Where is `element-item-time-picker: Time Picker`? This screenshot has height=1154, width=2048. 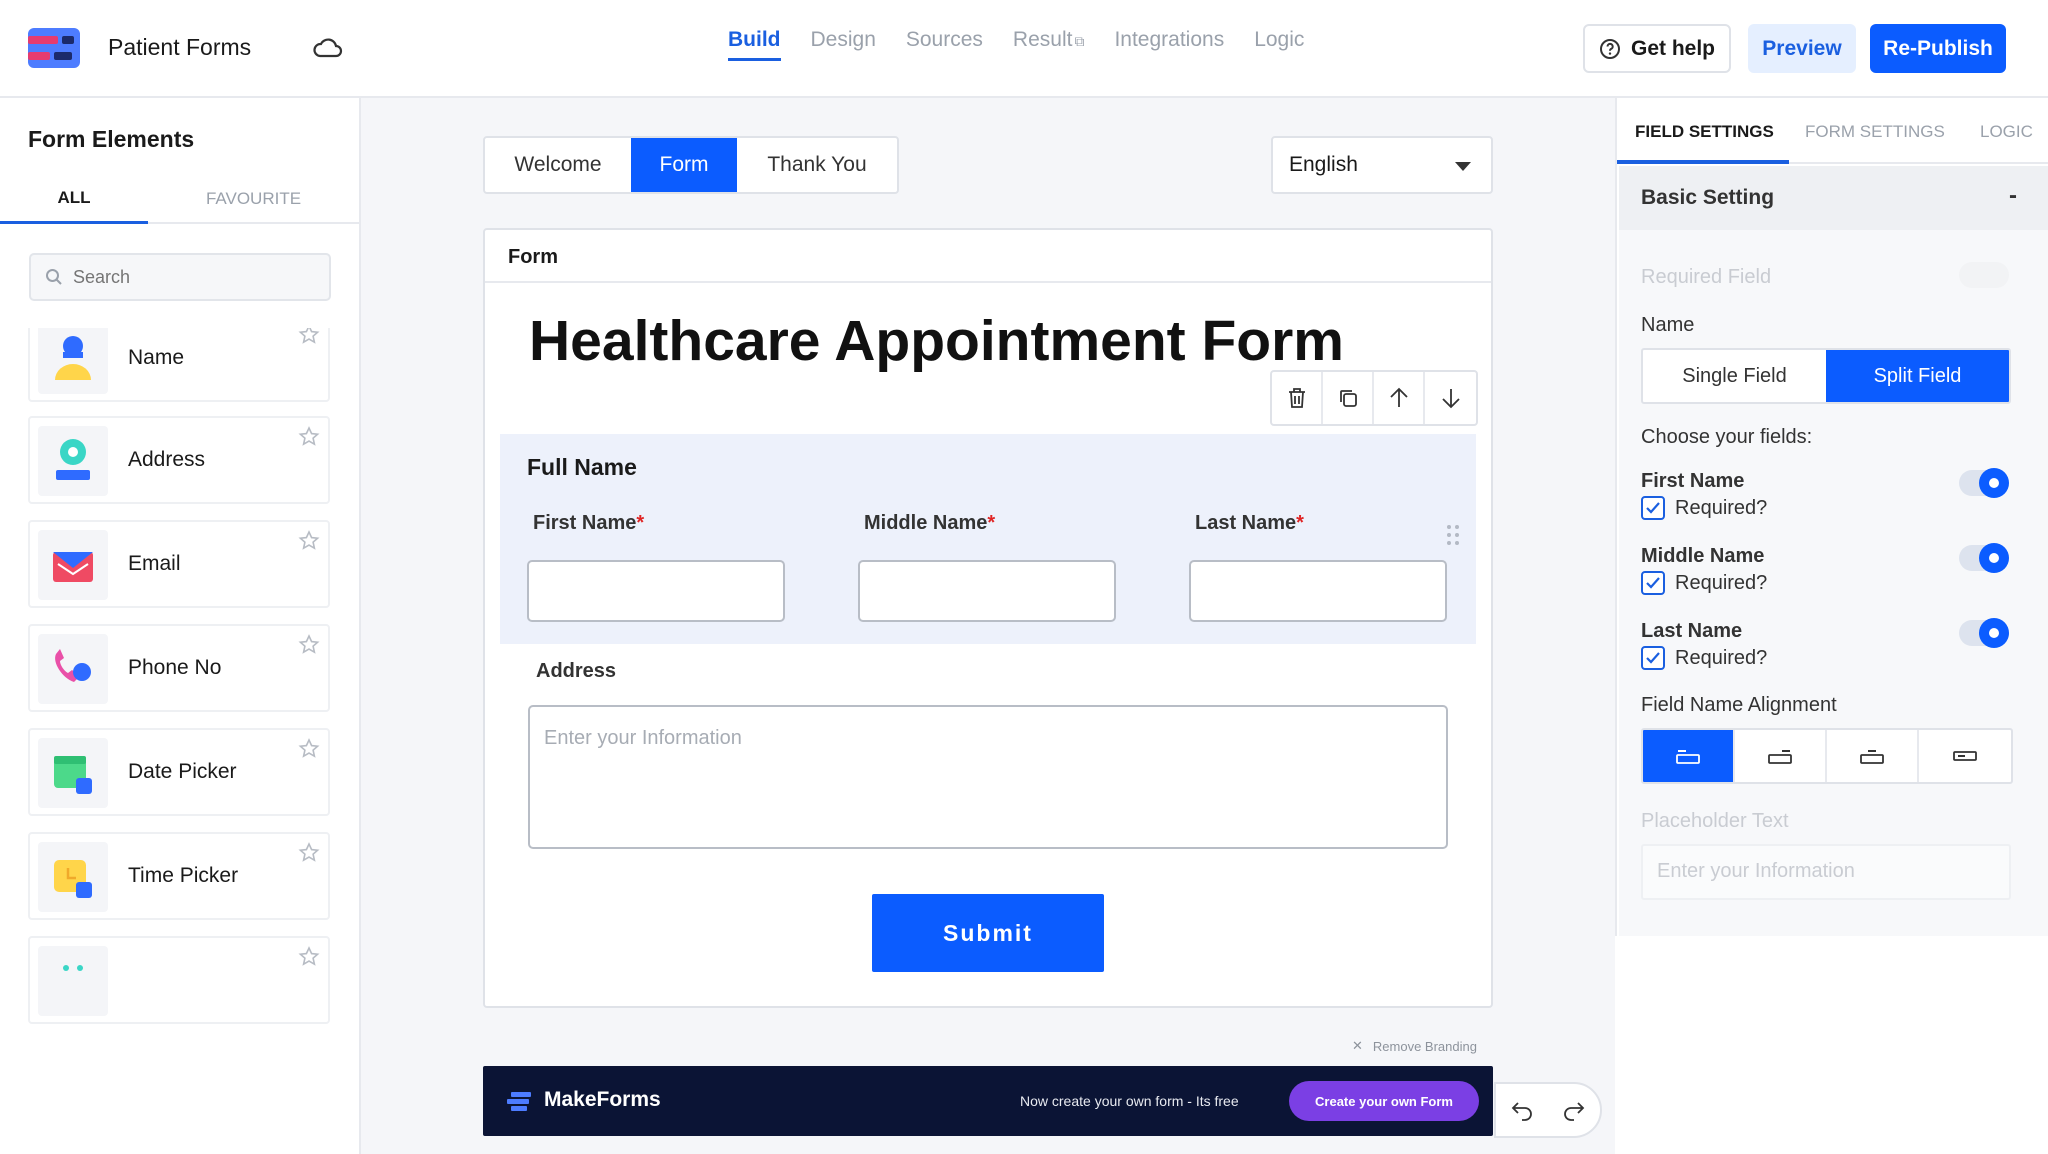
element-item-time-picker: Time Picker is located at coordinates (179, 876).